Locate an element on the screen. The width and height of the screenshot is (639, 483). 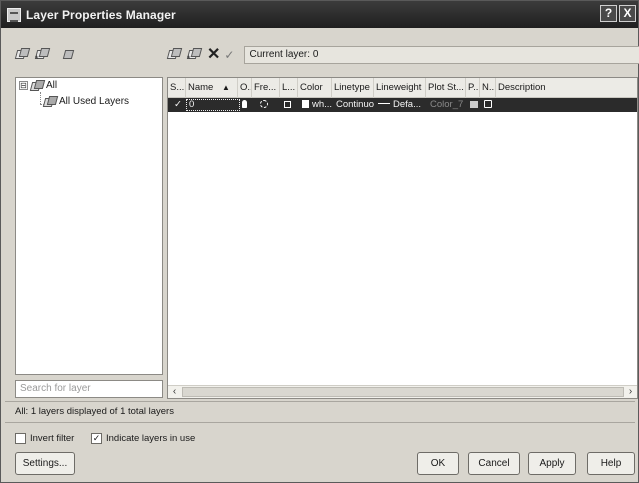
invert-filter-label: Invert filter is located at coordinates (52, 438).